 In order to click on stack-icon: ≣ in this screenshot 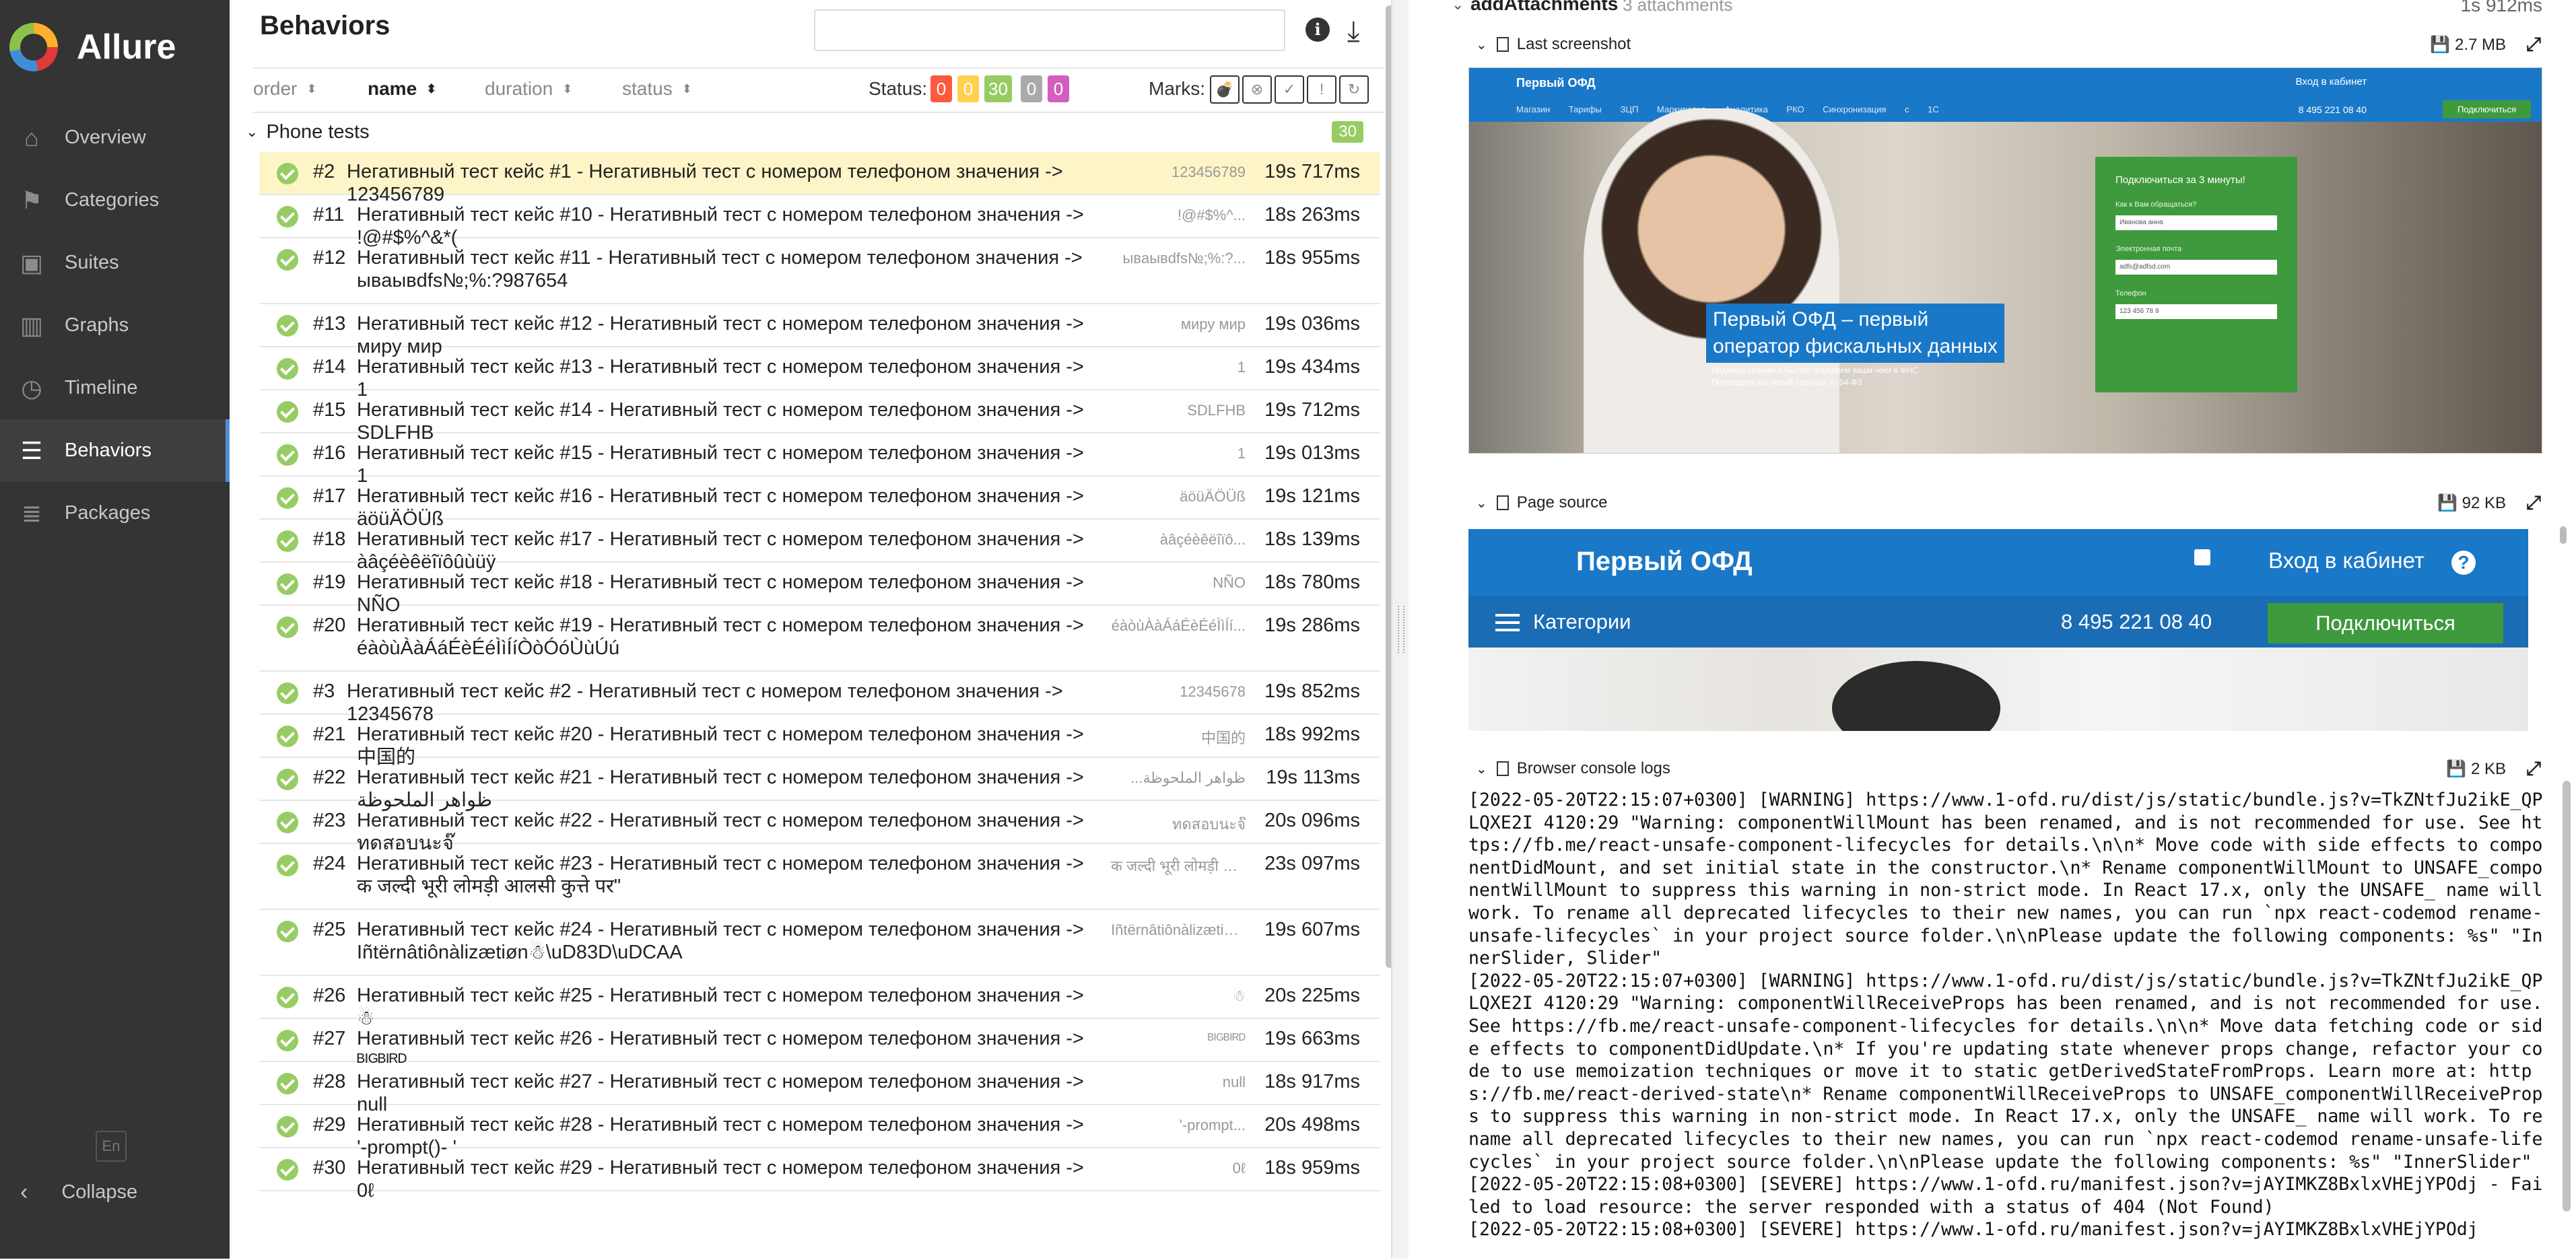, I will do `click(32, 513)`.